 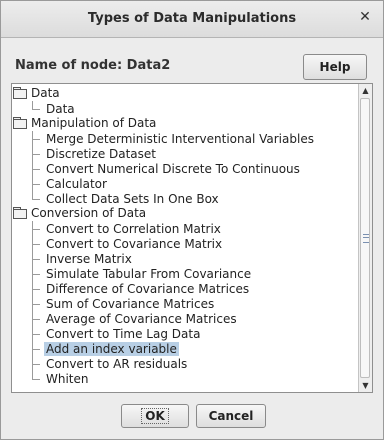 What do you see at coordinates (111, 349) in the screenshot?
I see `tree-item-label-selected: Add an index variable` at bounding box center [111, 349].